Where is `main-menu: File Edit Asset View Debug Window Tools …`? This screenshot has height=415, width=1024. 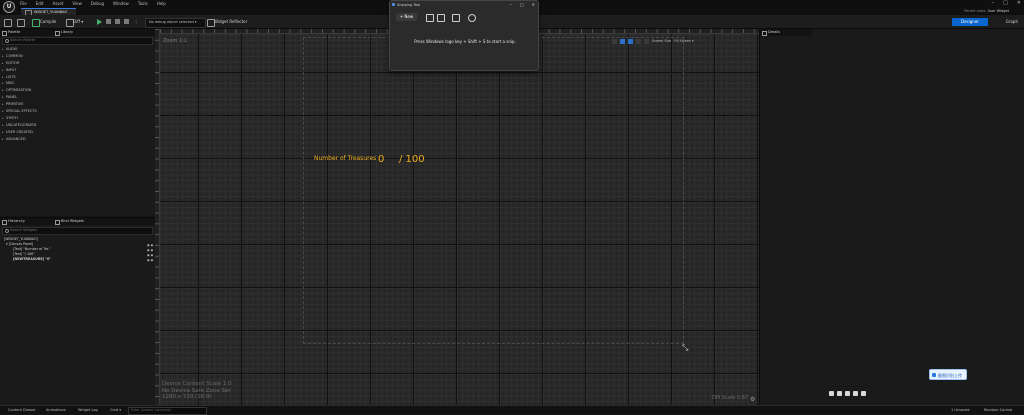
main-menu: File Edit Asset View Debug Window Tools … is located at coordinates (93, 3).